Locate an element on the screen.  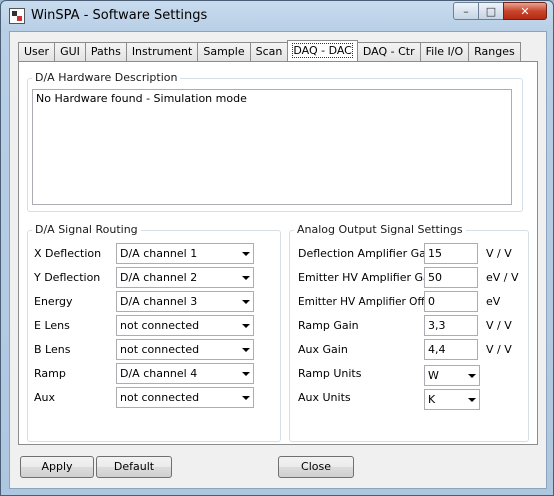
emitter-offset-label: Emitter HV Amplifier Offset is located at coordinates (369, 301).